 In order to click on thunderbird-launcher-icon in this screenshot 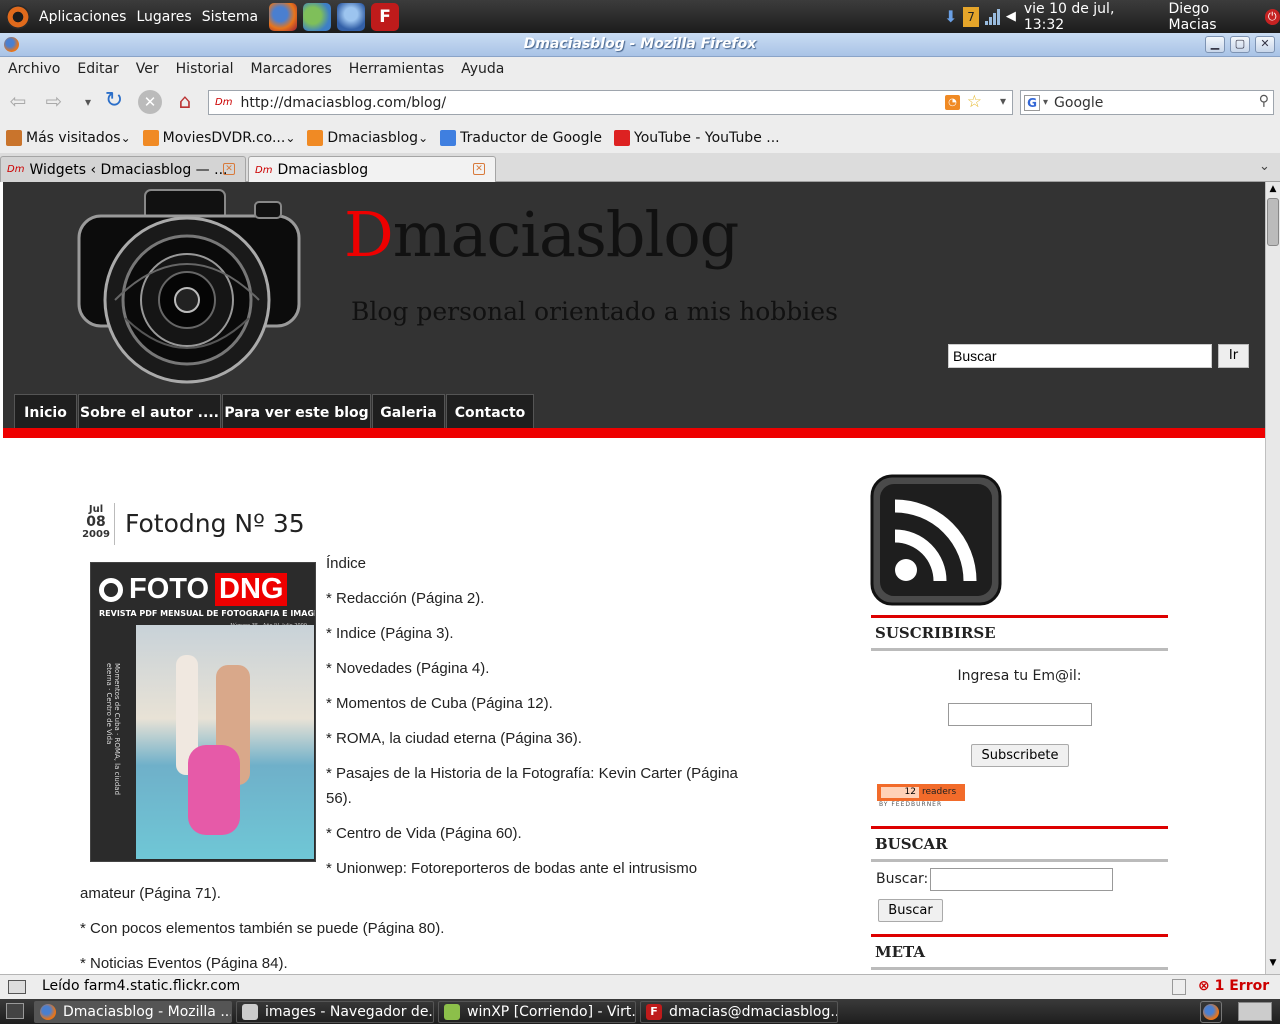, I will do `click(351, 16)`.